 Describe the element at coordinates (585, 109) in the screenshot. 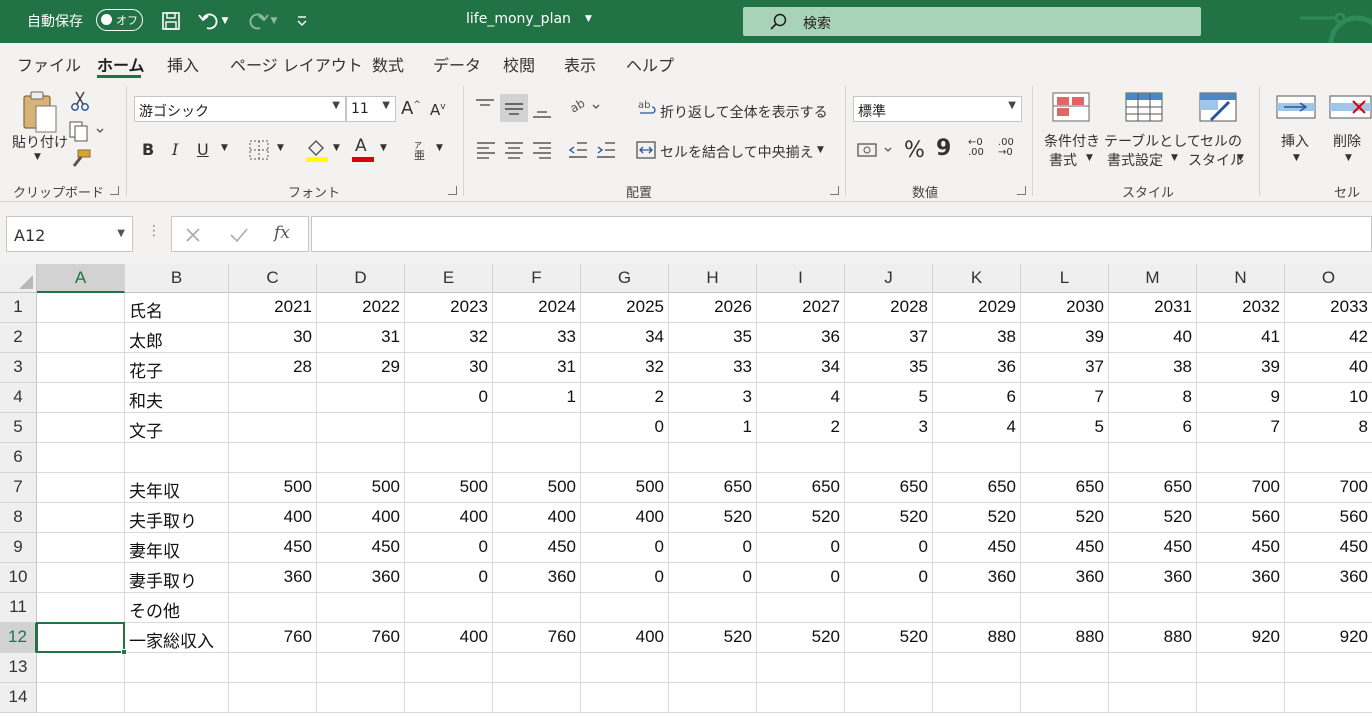

I see `orientation-icon: ab` at that location.